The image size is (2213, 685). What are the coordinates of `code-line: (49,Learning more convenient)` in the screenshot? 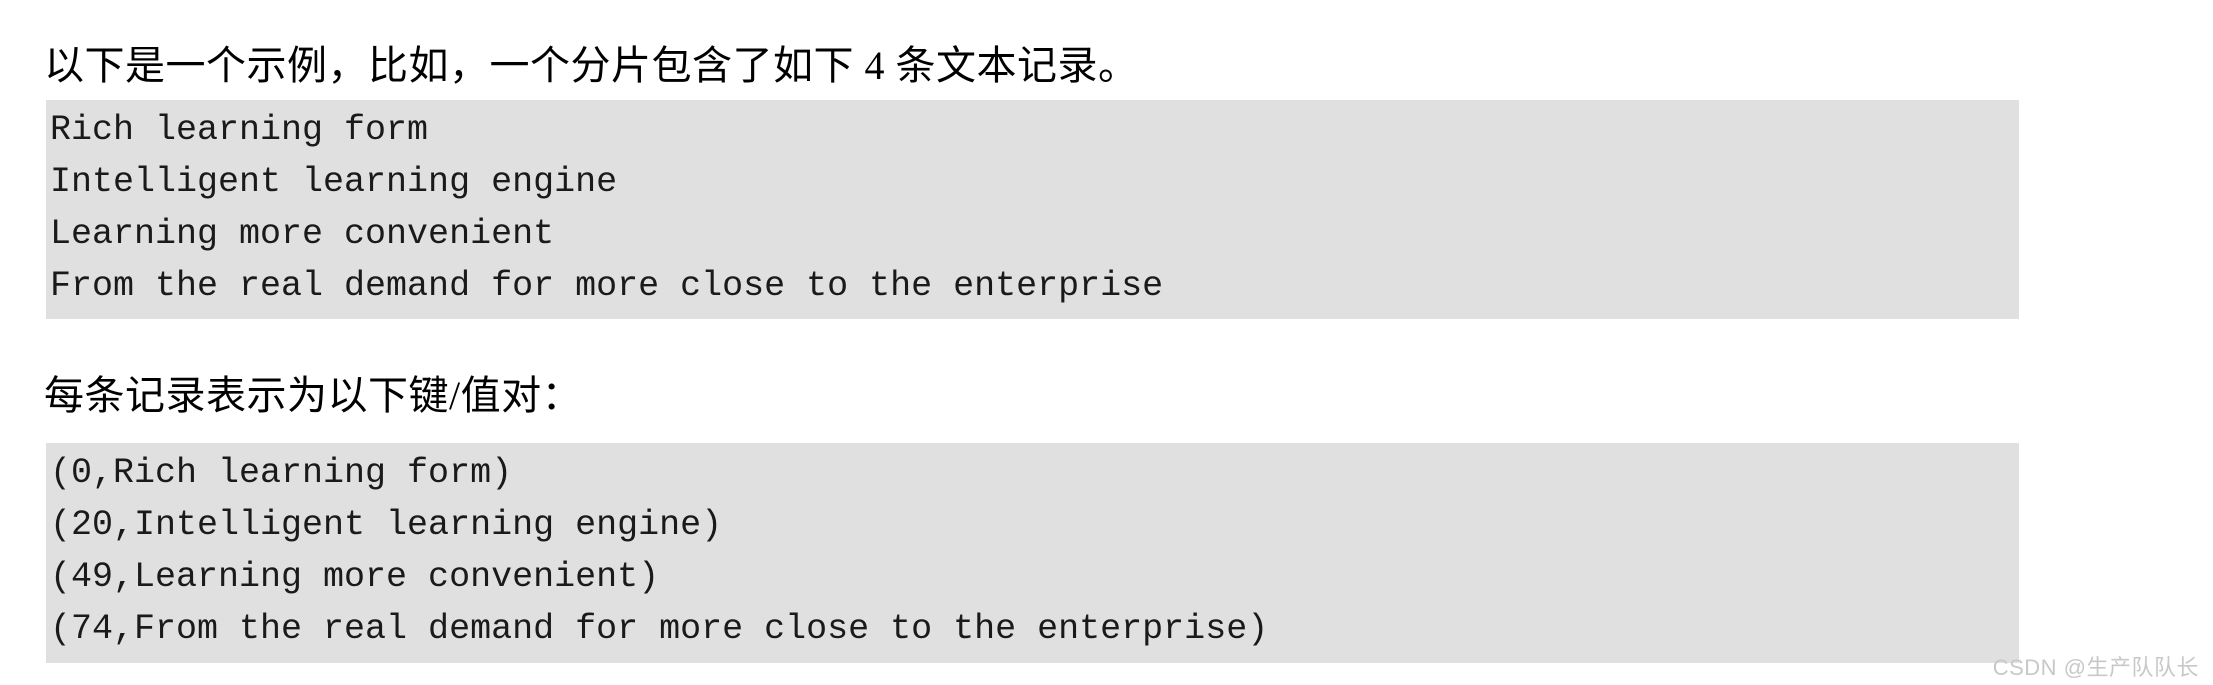 It's located at (355, 577).